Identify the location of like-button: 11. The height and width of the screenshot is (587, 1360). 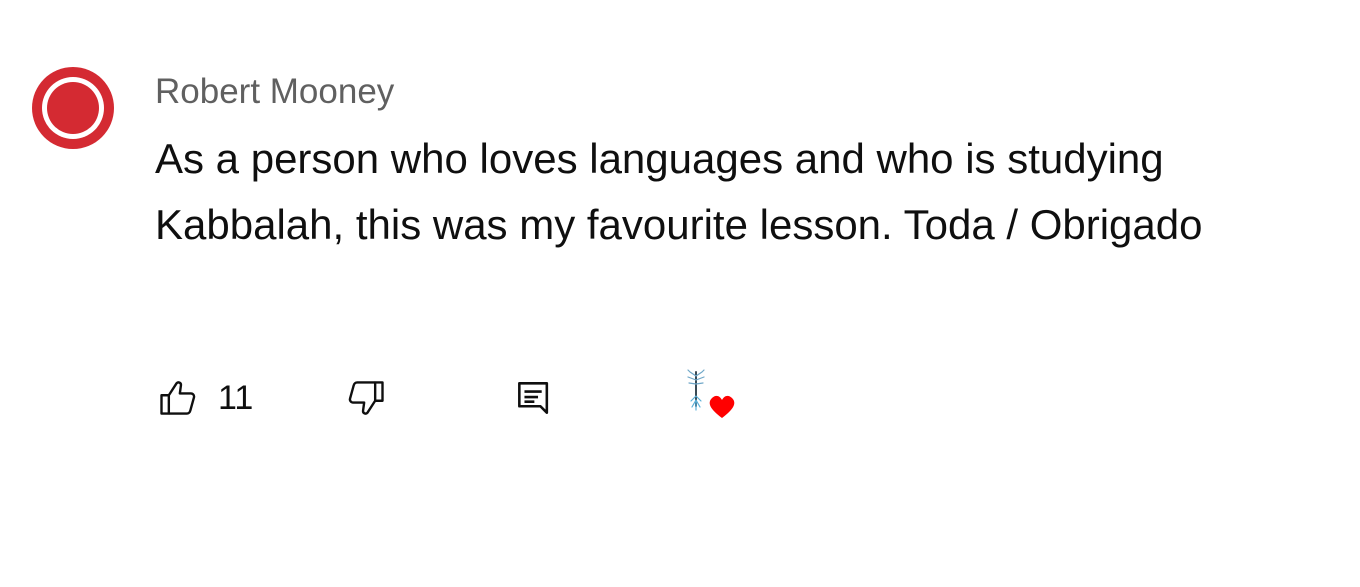
(204, 398).